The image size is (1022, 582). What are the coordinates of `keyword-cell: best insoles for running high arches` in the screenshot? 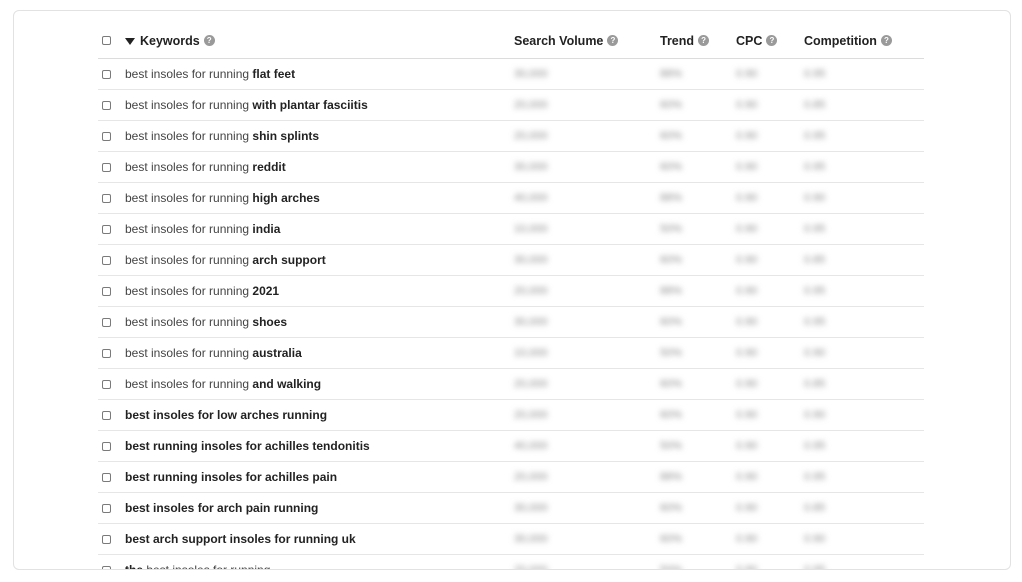 It's located at (222, 198).